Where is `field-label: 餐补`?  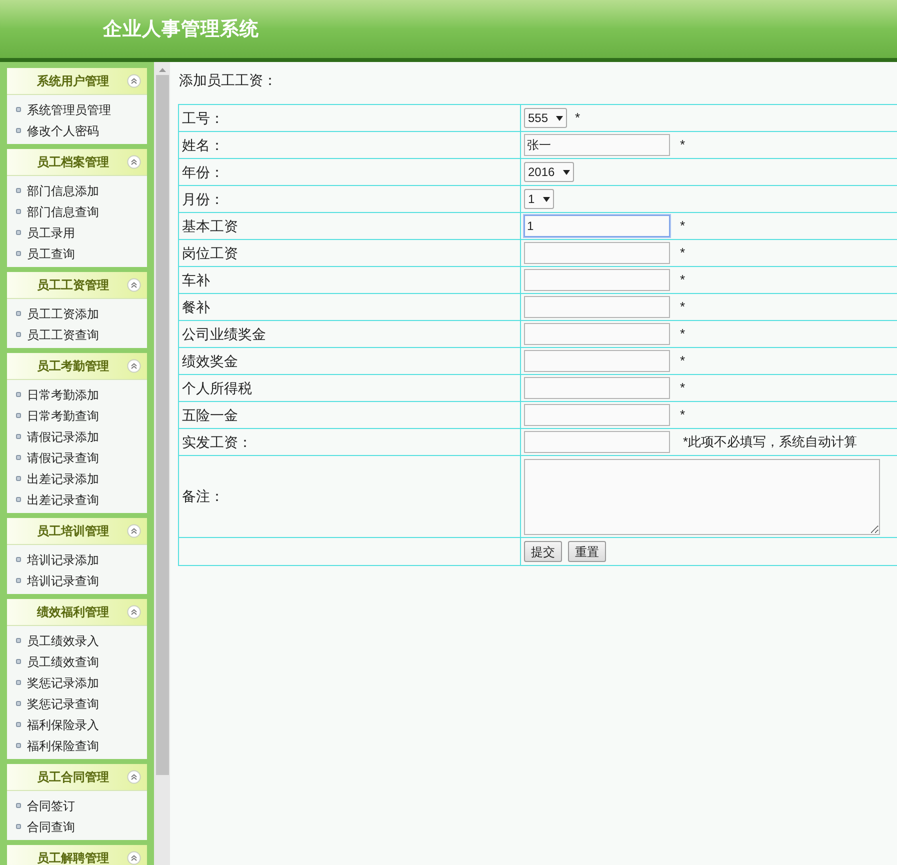 field-label: 餐补 is located at coordinates (196, 306).